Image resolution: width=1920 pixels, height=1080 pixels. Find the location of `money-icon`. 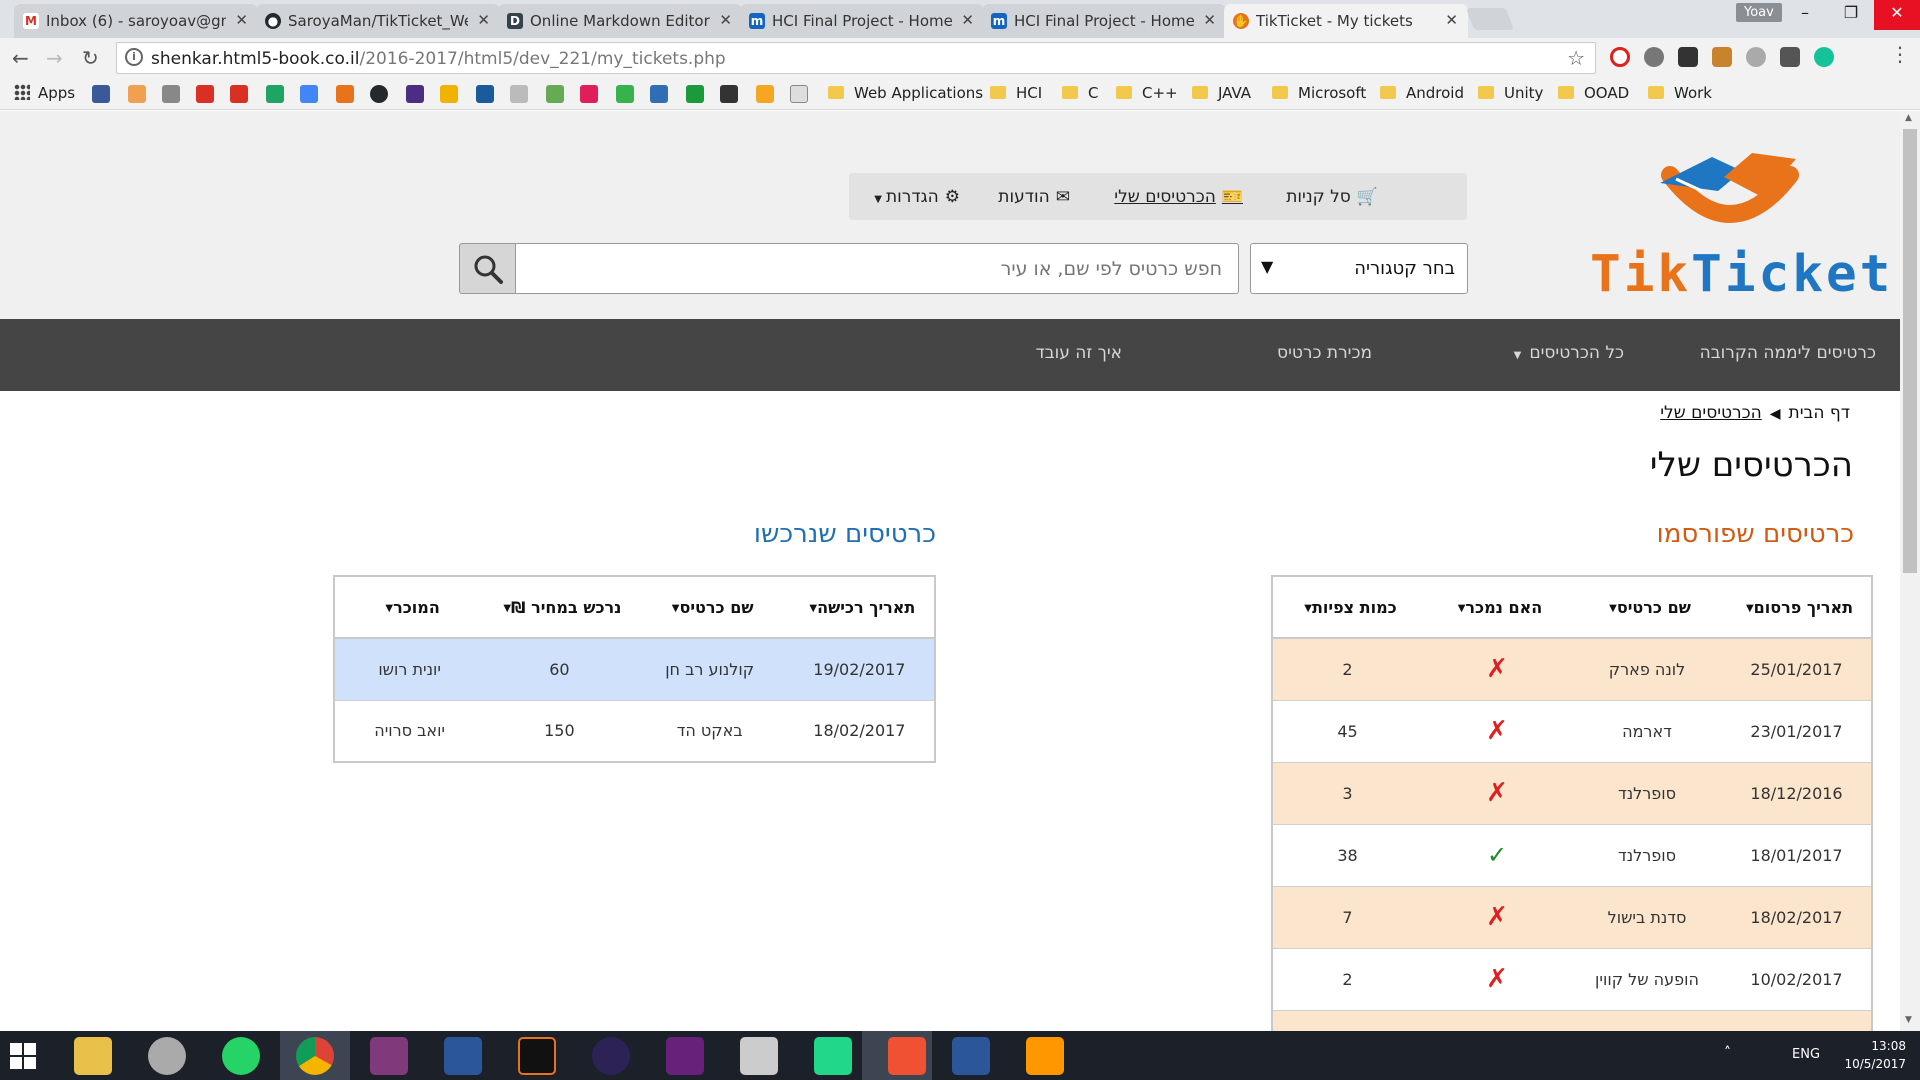

money-icon is located at coordinates (695, 94).